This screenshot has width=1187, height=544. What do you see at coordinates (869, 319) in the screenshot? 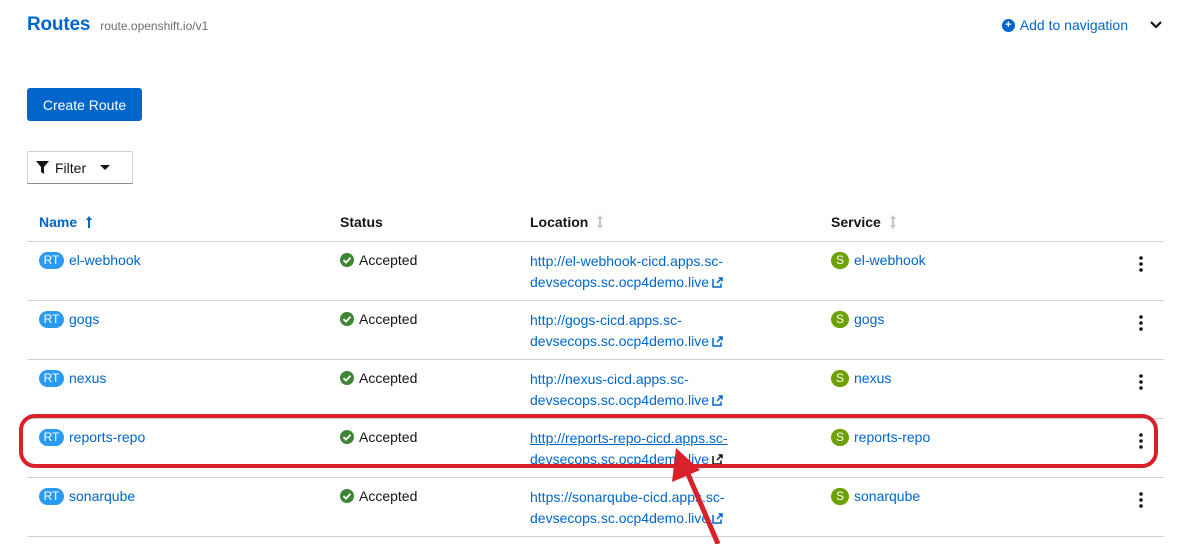
I see `service-link: gogs` at bounding box center [869, 319].